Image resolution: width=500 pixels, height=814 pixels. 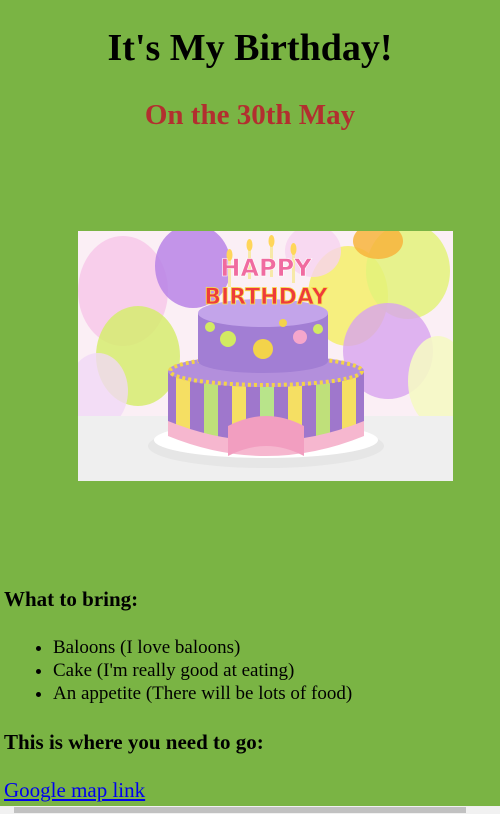 What do you see at coordinates (250, 48) in the screenshot?
I see `page-title: It's My Birthday!` at bounding box center [250, 48].